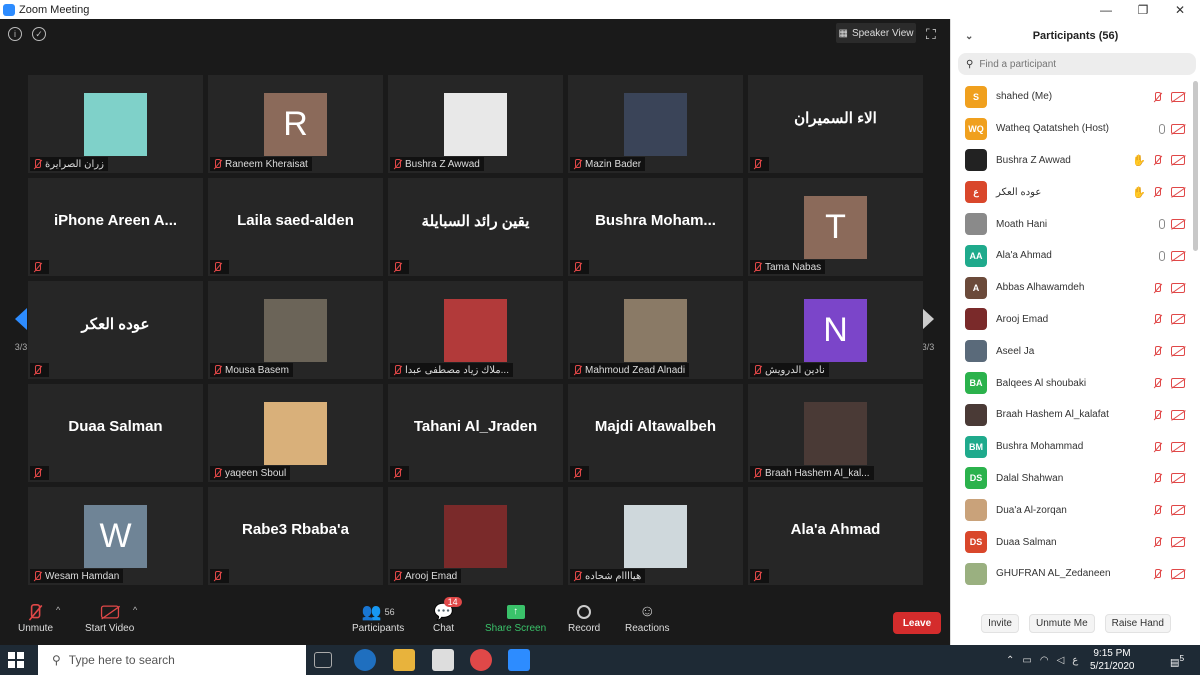 This screenshot has height=675, width=1200. Describe the element at coordinates (655, 124) in the screenshot. I see `video-tile: Mazin Bader` at that location.